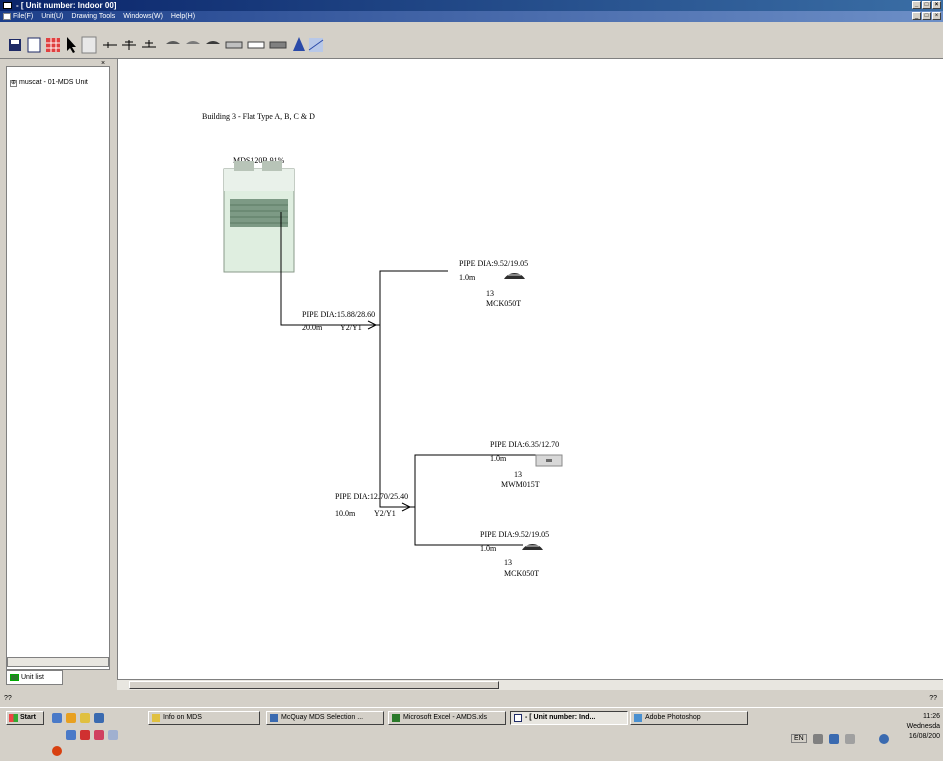  Describe the element at coordinates (314, 685) in the screenshot. I see `scrollbar-thumb` at that location.